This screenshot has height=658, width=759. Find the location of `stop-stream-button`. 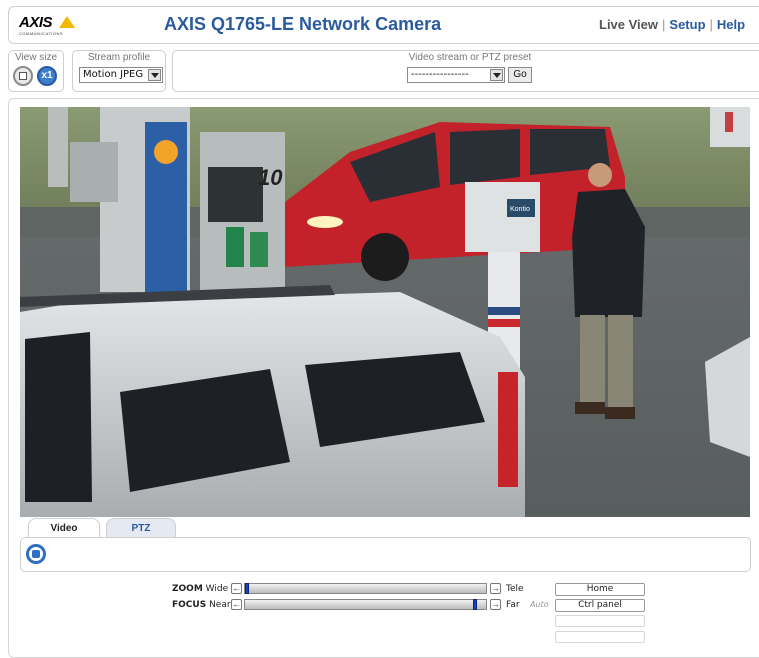

stop-stream-button is located at coordinates (36, 554).